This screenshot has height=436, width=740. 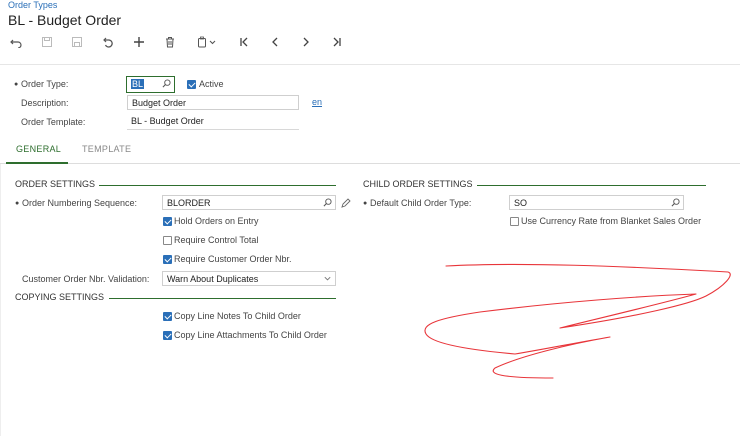 I want to click on order-template-field: BL - Budget Order, so click(x=213, y=122).